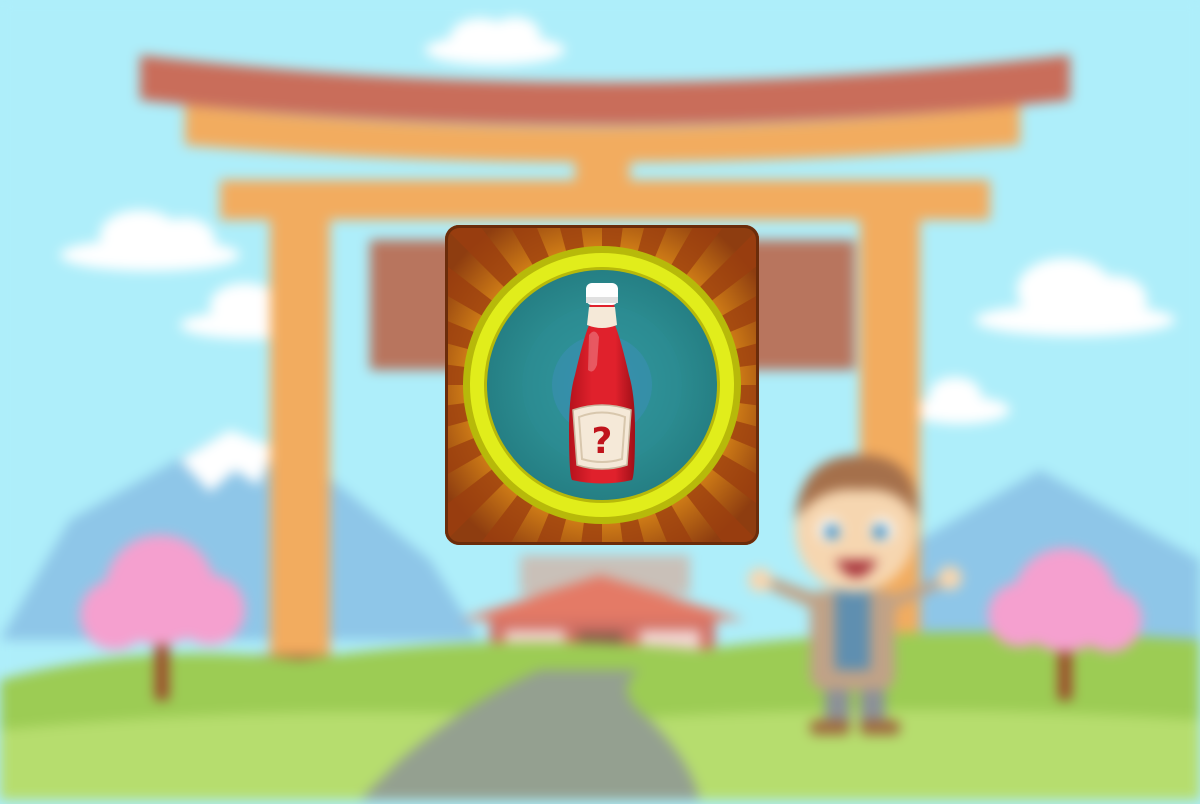  What do you see at coordinates (602, 385) in the screenshot?
I see `reward-card: ?` at bounding box center [602, 385].